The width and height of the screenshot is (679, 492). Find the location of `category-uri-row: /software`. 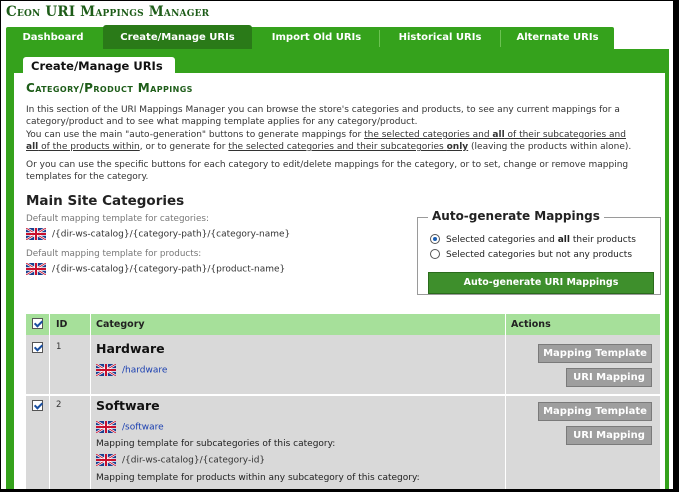

category-uri-row: /software is located at coordinates (130, 427).